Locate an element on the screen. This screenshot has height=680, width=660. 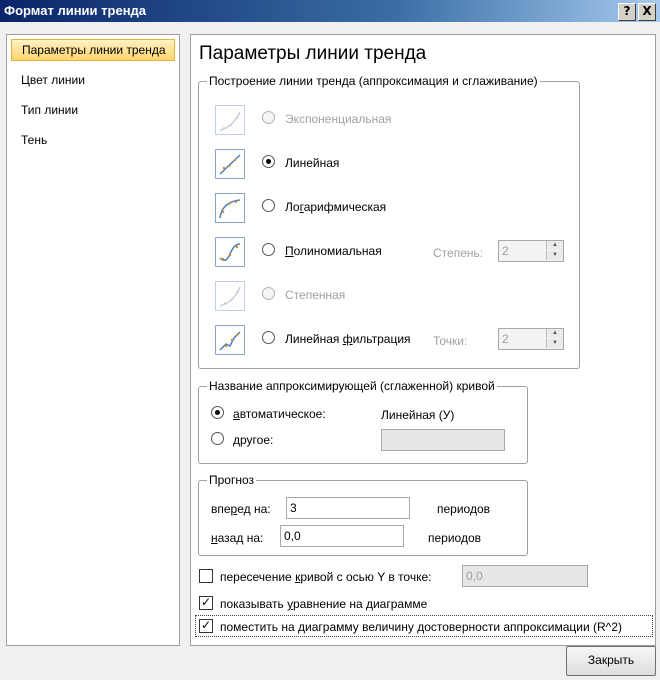
help-button: ? is located at coordinates (627, 12).